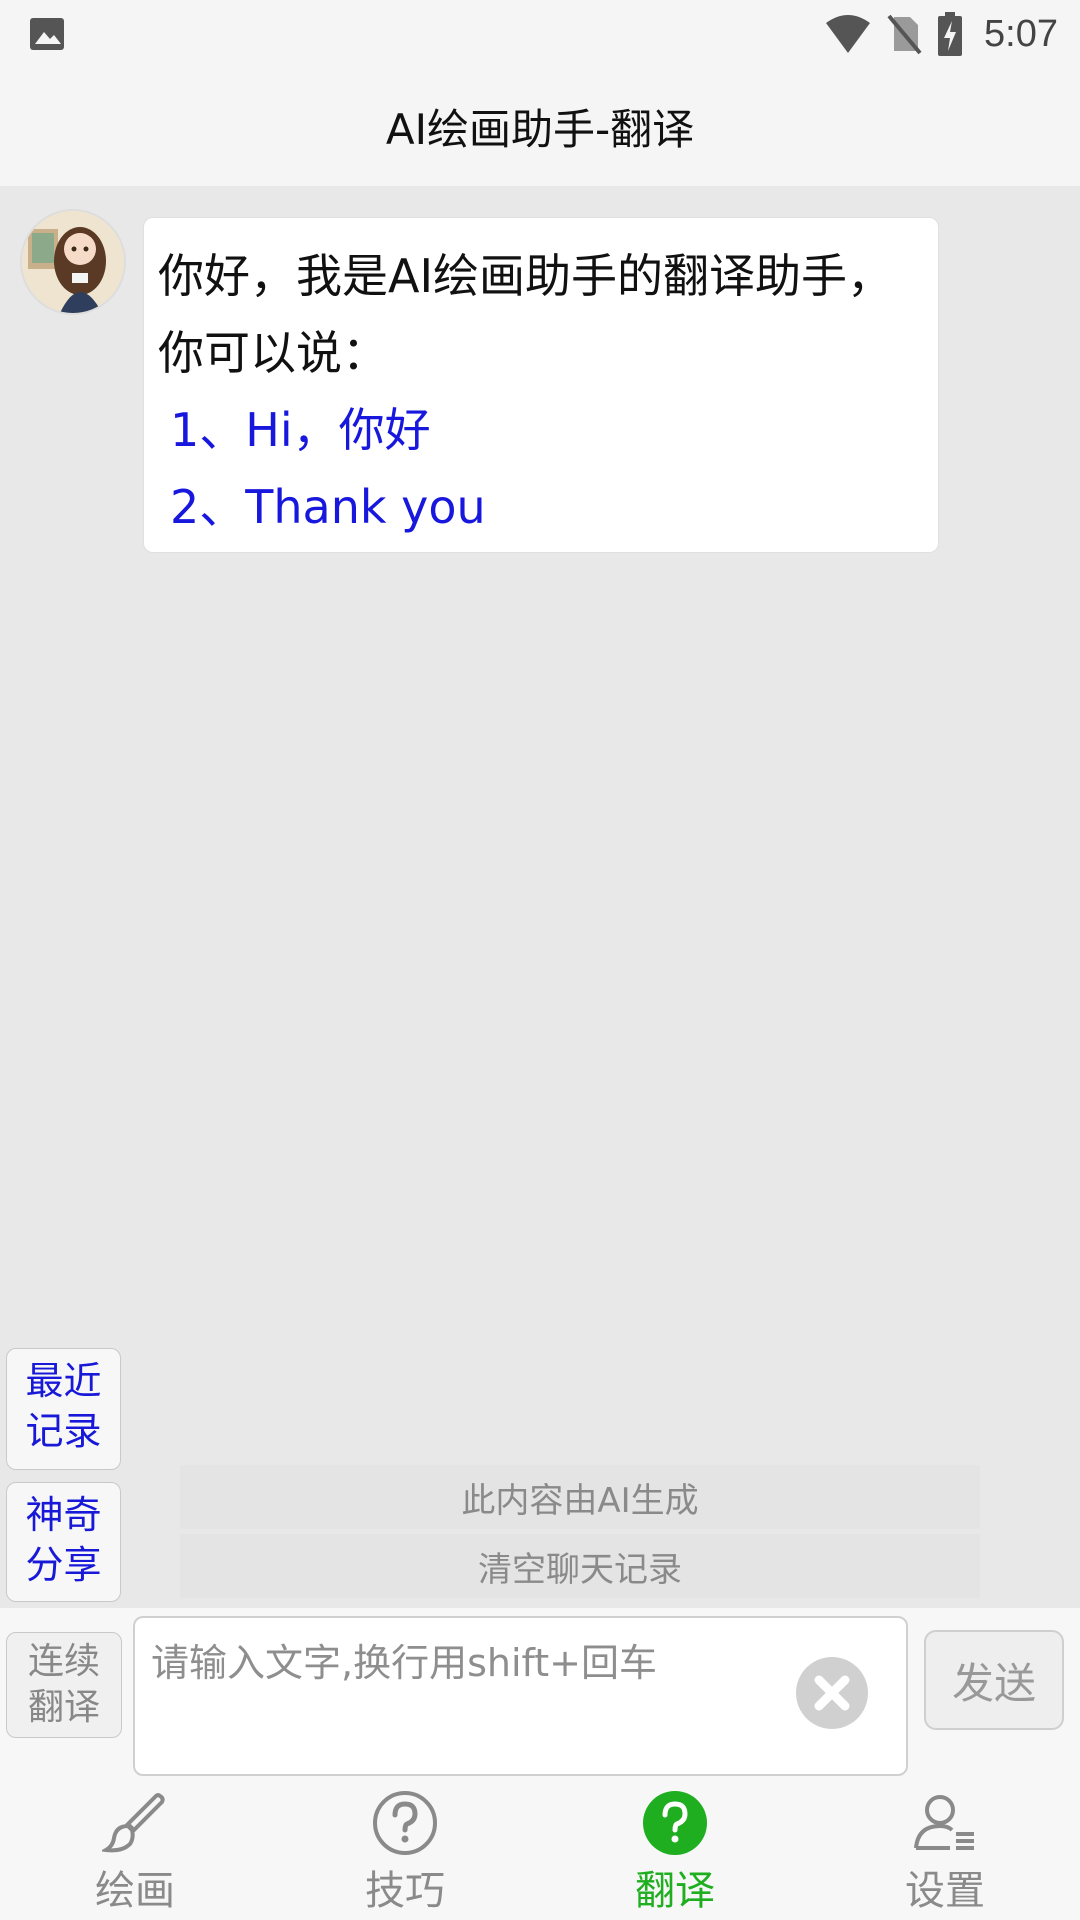 Image resolution: width=1080 pixels, height=1920 pixels. I want to click on send-button: 发送, so click(994, 1680).